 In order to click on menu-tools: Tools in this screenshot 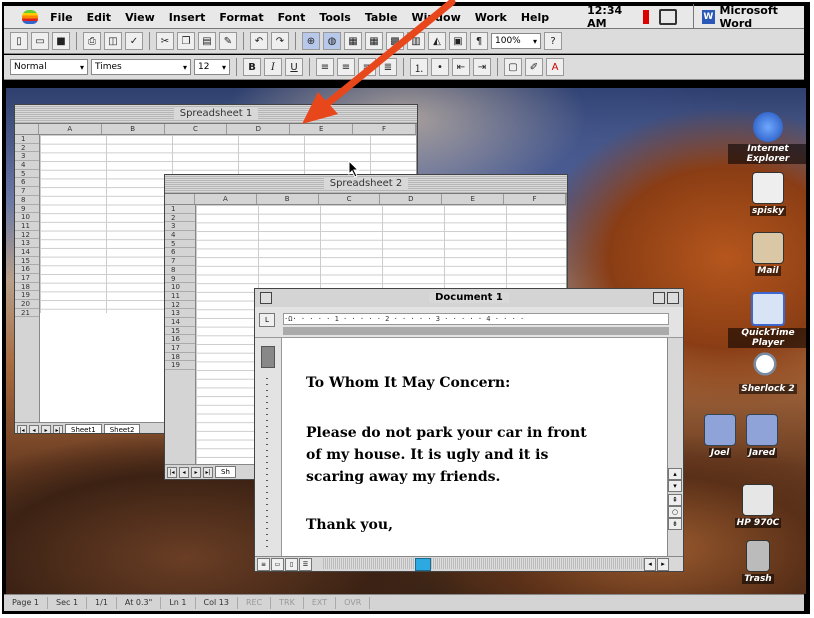, I will do `click(334, 17)`.